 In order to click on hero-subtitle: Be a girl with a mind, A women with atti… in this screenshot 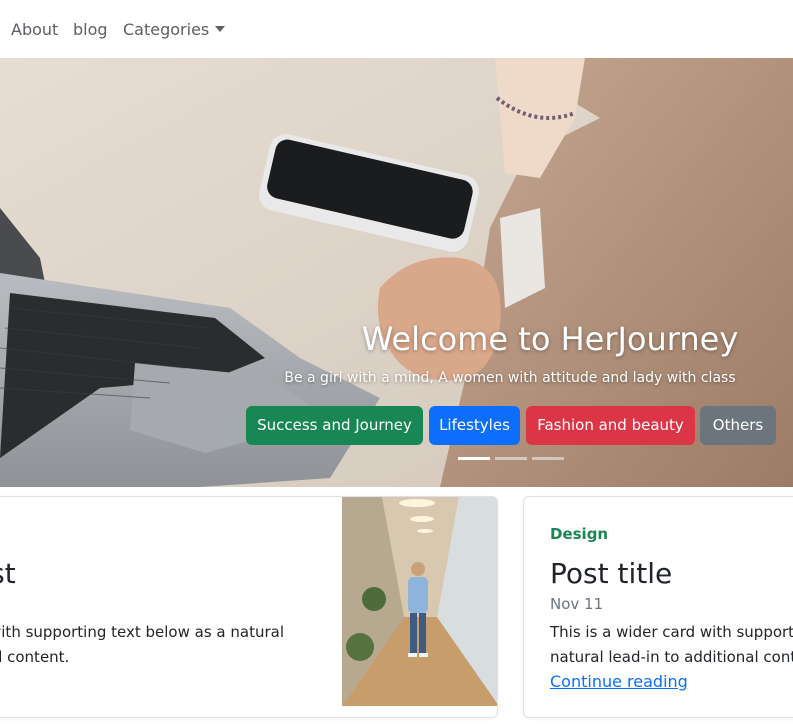, I will do `click(510, 378)`.